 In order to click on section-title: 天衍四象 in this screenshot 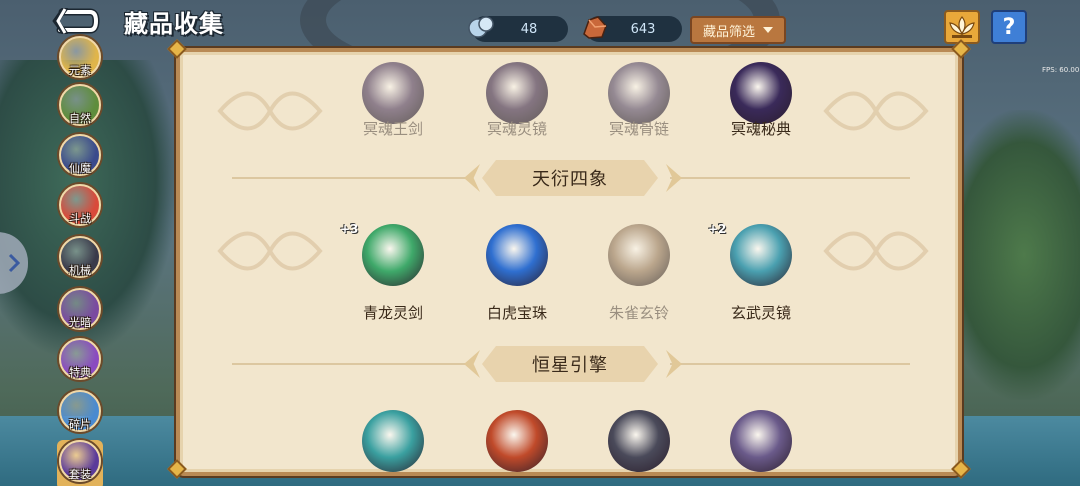, I will do `click(570, 178)`.